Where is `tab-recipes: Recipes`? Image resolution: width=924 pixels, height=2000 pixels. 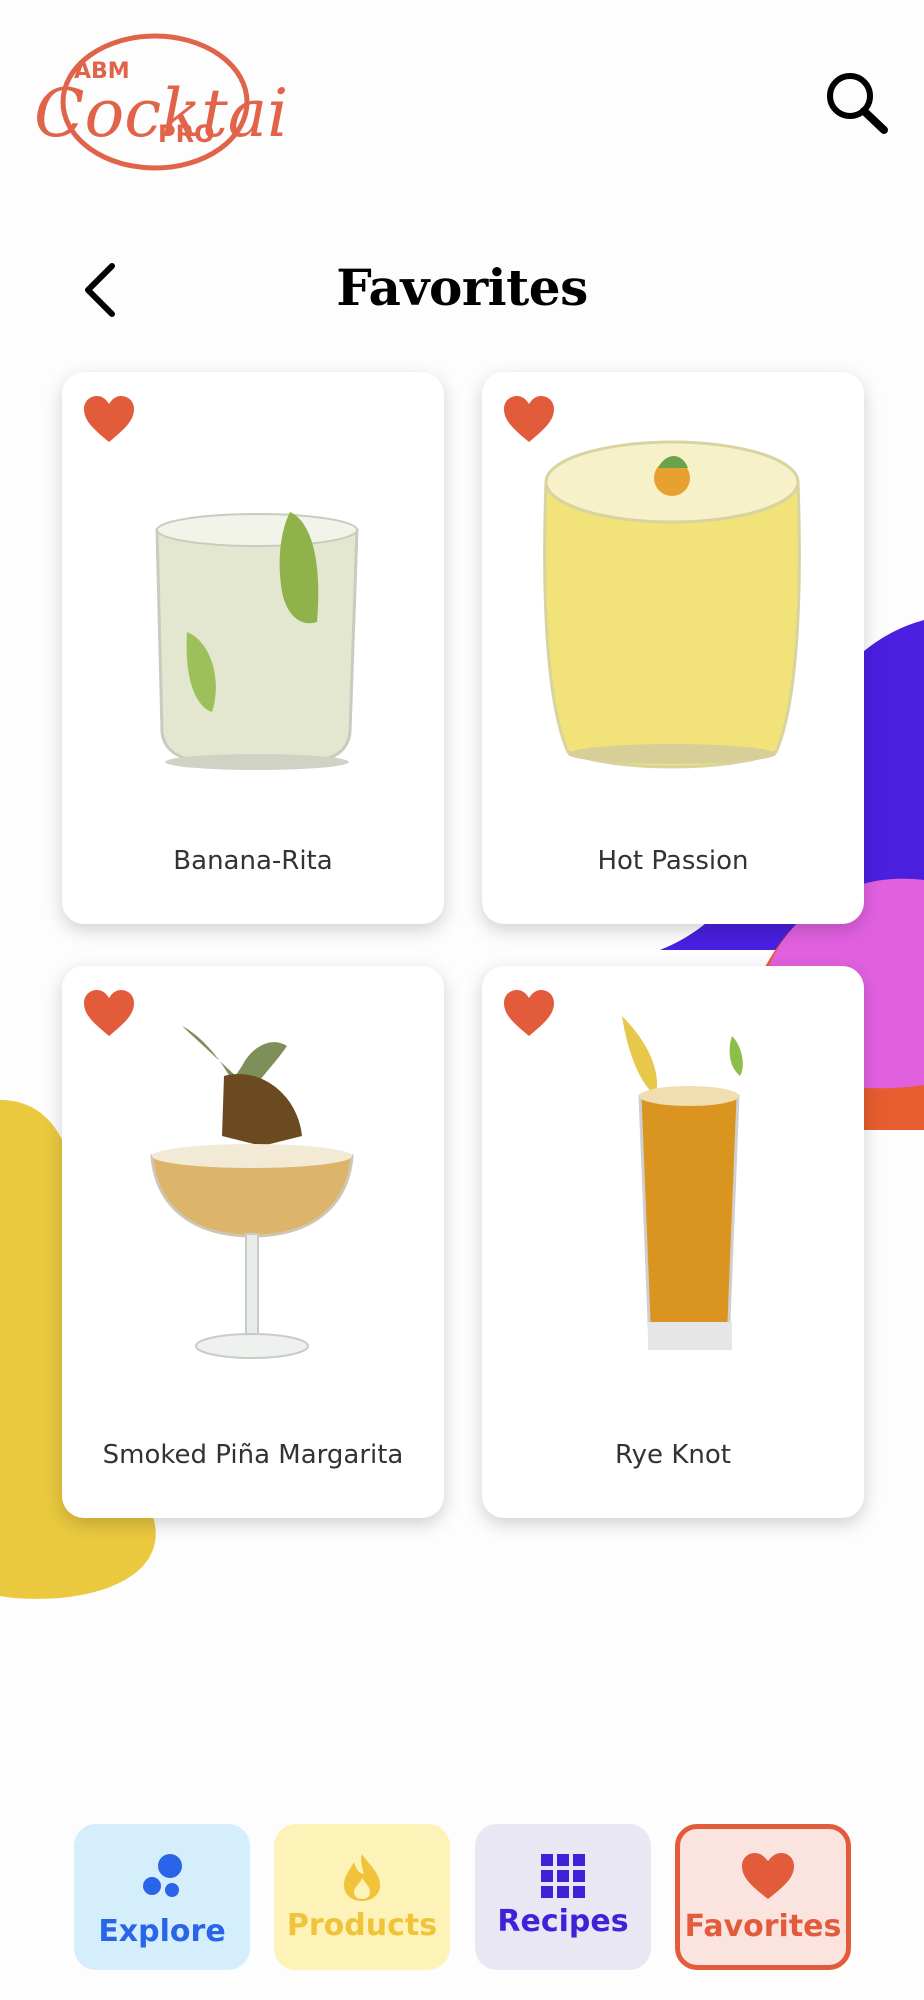
tab-recipes: Recipes is located at coordinates (563, 1897).